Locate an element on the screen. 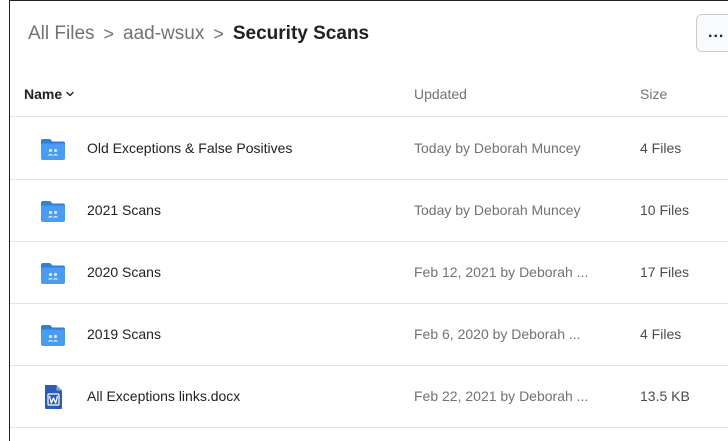 The image size is (728, 441). breadcrumb: All Files > aad-wsux > Security Scans is located at coordinates (198, 34).